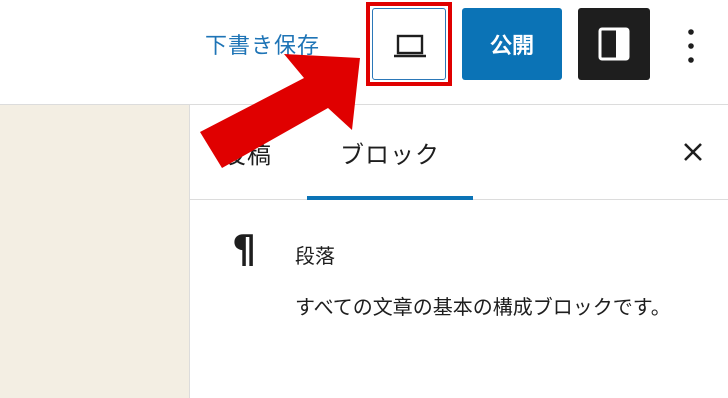  Describe the element at coordinates (390, 152) in the screenshot. I see `tab-block: ブロック` at that location.